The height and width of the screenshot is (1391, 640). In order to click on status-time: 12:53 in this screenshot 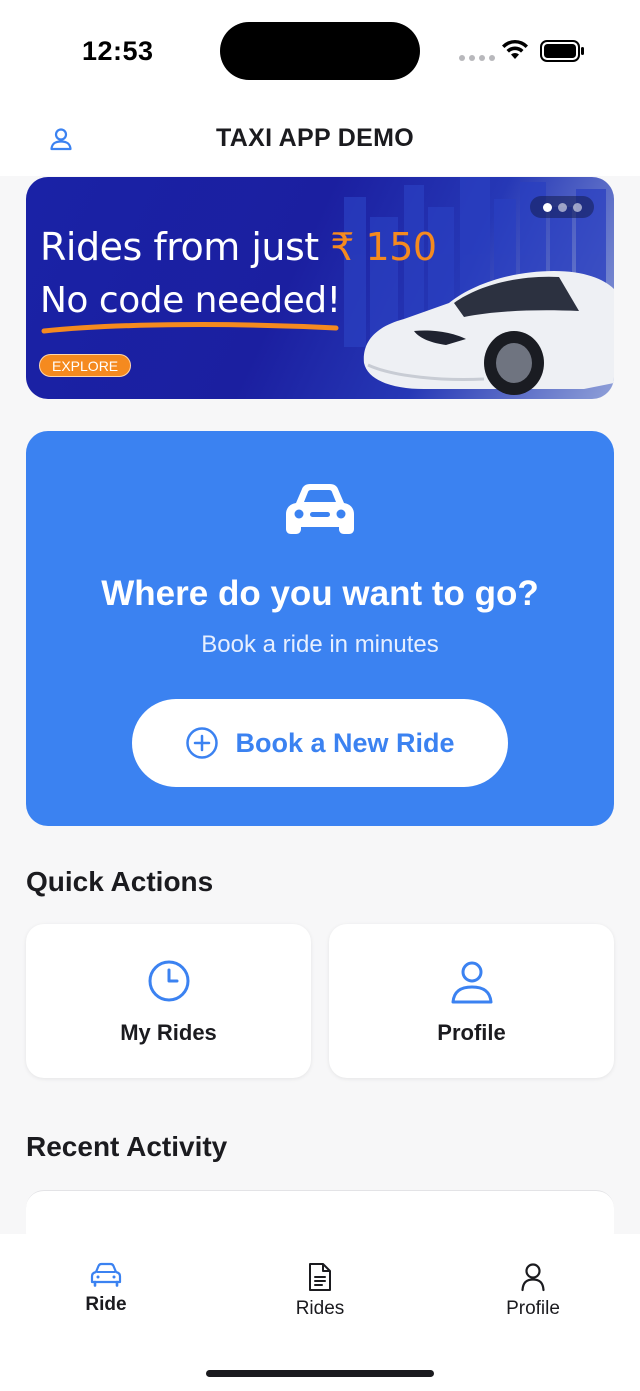, I will do `click(118, 51)`.